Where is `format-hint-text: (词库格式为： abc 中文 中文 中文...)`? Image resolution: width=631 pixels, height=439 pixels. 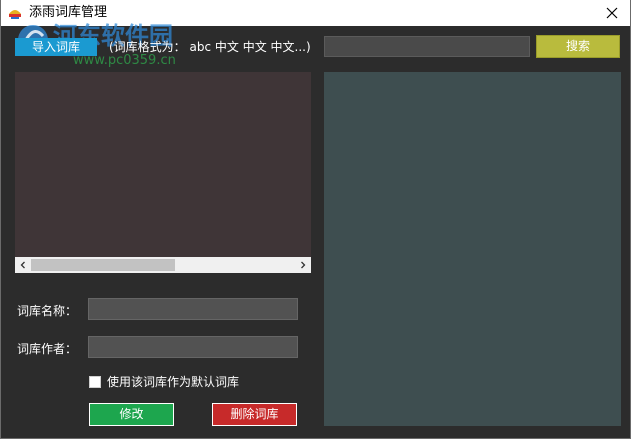
format-hint-text: (词库格式为： abc 中文 中文 中文...) is located at coordinates (210, 47).